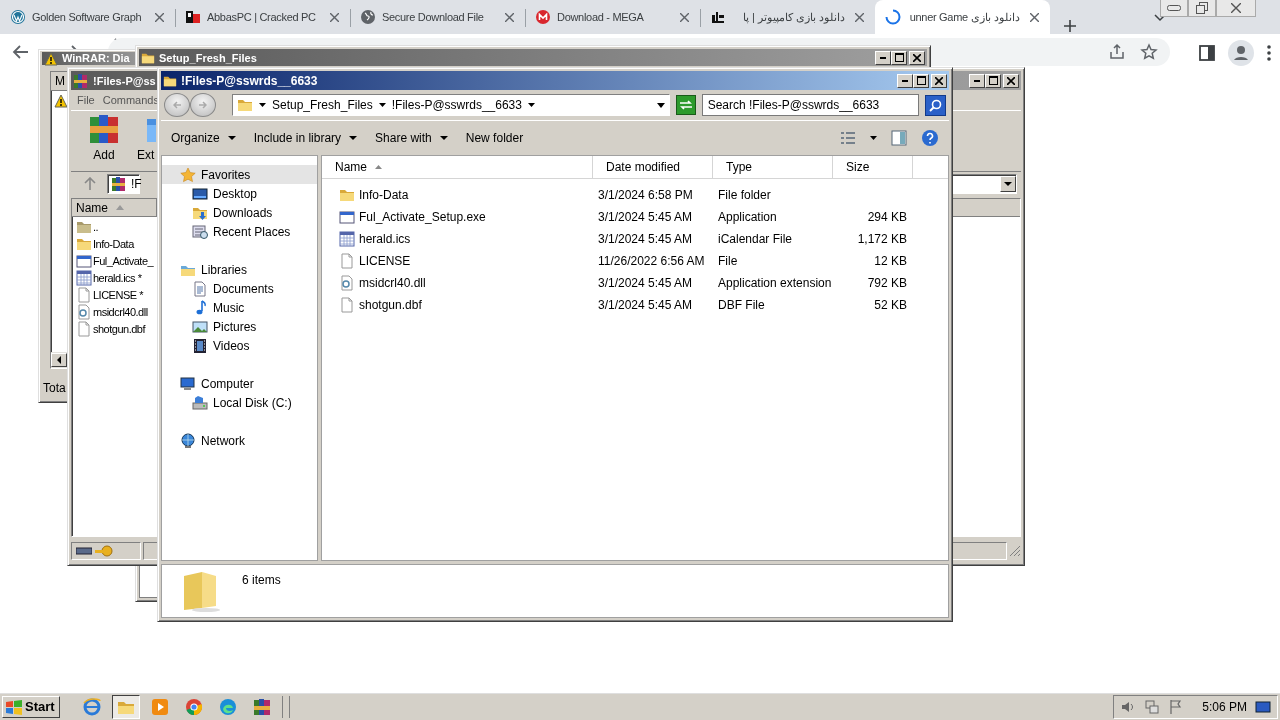 This screenshot has width=1280, height=720. I want to click on column-header: M, so click(60, 81).